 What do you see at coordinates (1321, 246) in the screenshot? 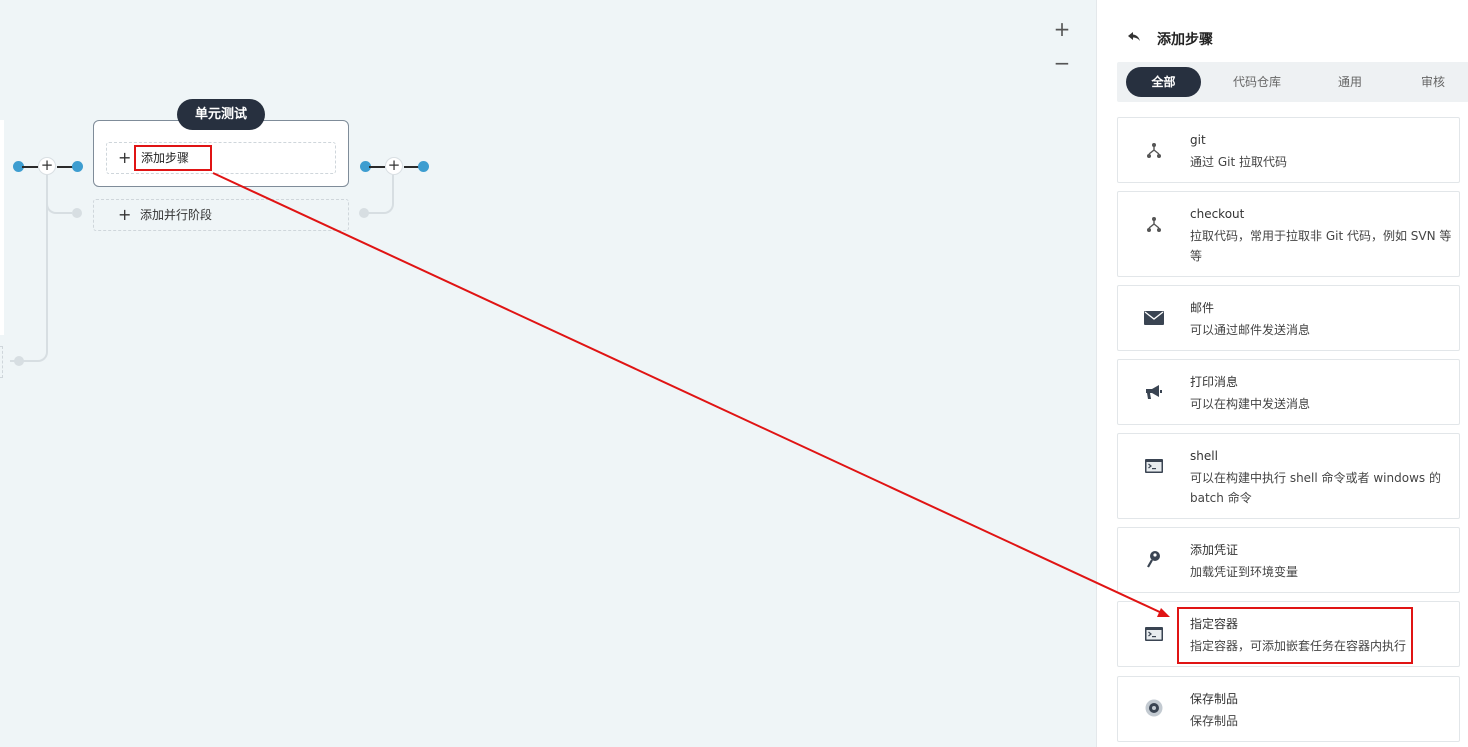
I see `step-item-desc: 拉取代码，常用于拉取非 Git 代码，例如 SVN 等等` at bounding box center [1321, 246].